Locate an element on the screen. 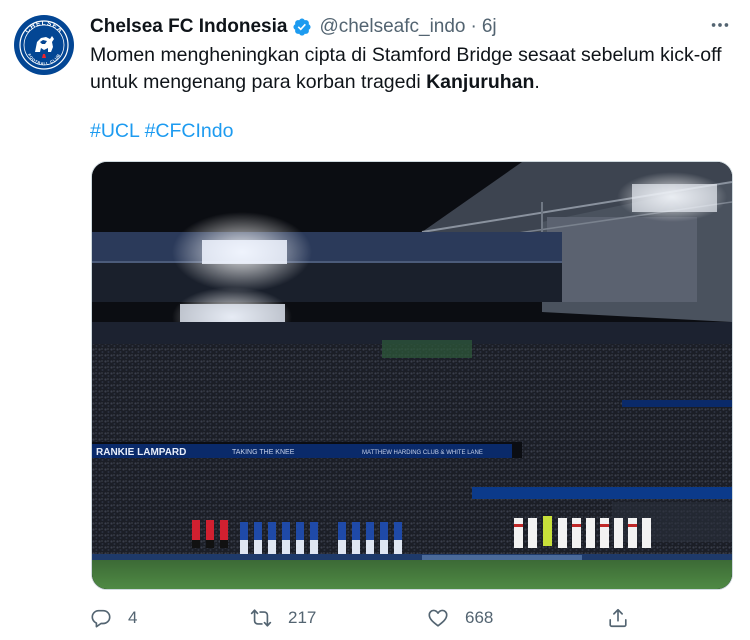  reply-icon is located at coordinates (101, 618).